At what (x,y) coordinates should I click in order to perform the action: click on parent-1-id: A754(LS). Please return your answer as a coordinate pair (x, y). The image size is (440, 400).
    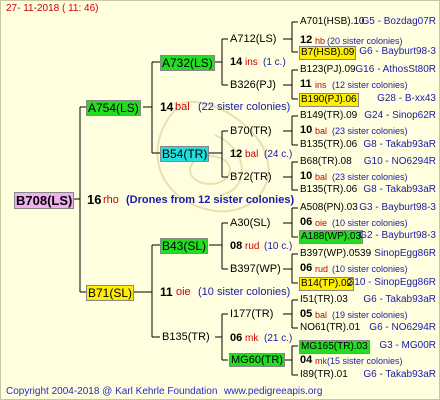
    Looking at the image, I should click on (113, 108).